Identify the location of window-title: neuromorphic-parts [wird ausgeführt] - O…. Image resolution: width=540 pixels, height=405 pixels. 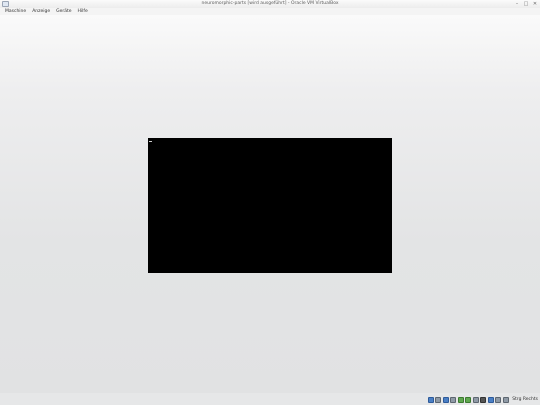
(270, 3).